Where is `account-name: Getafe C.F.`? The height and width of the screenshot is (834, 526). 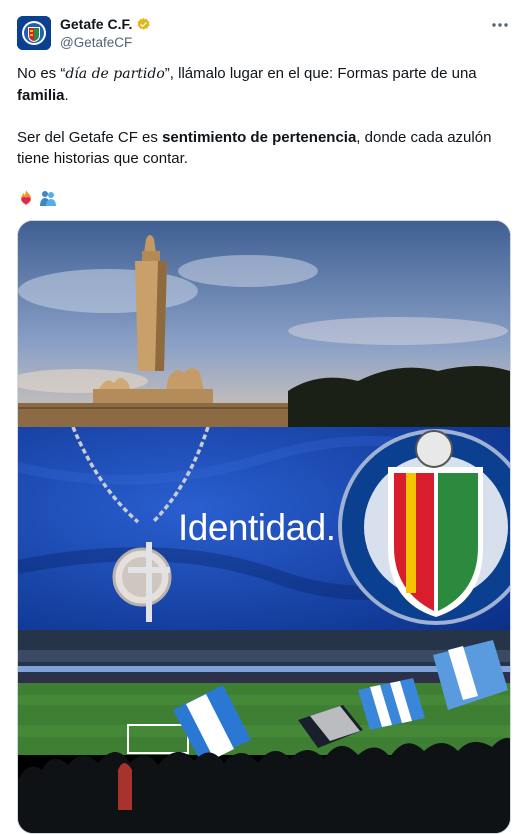 account-name: Getafe C.F. is located at coordinates (96, 24).